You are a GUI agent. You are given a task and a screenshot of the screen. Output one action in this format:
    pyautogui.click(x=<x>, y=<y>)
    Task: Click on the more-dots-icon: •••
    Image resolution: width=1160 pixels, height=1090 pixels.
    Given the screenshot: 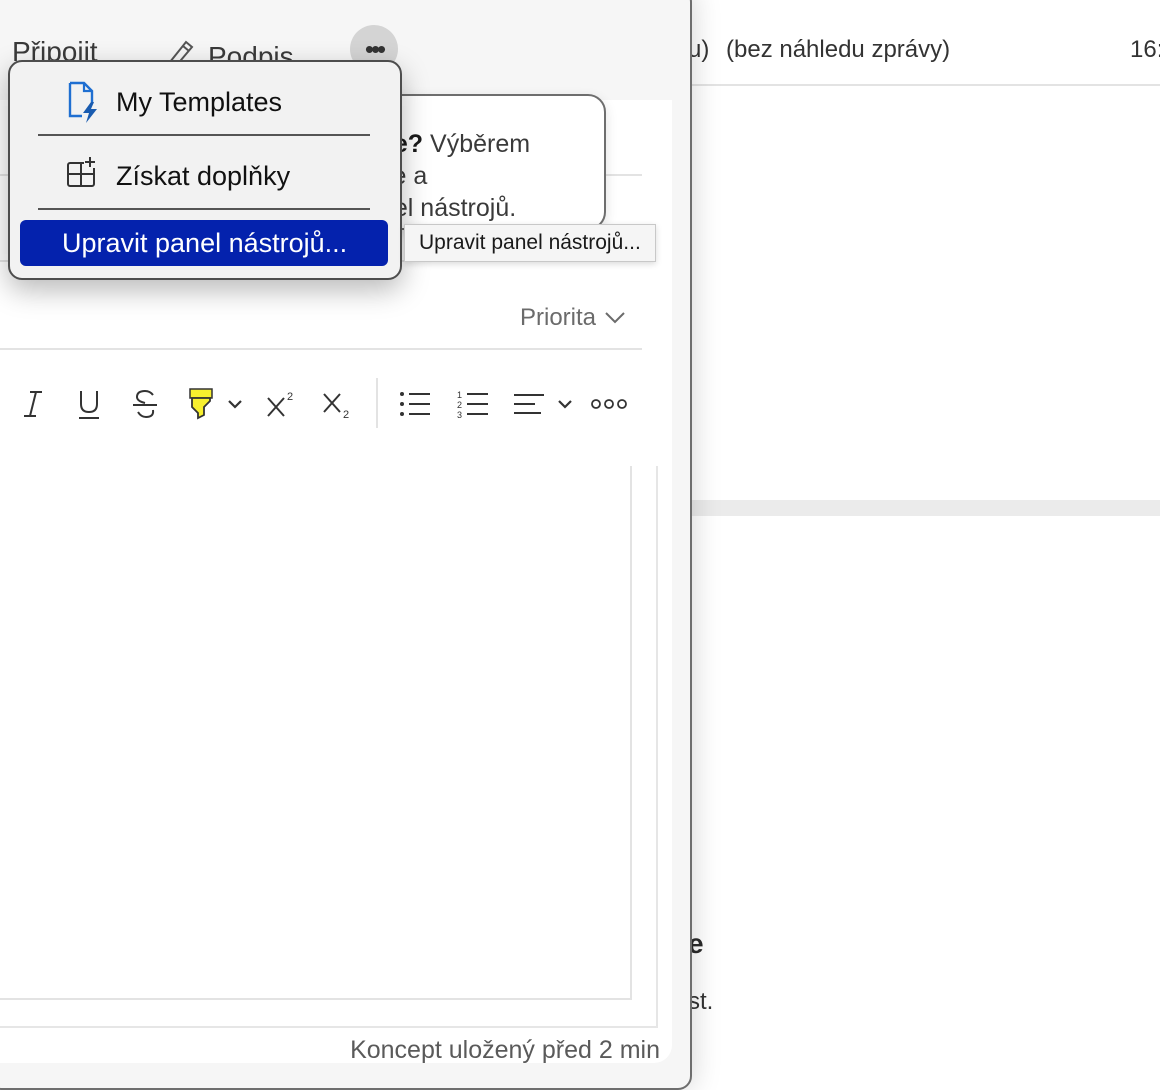 What is the action you would take?
    pyautogui.click(x=375, y=49)
    